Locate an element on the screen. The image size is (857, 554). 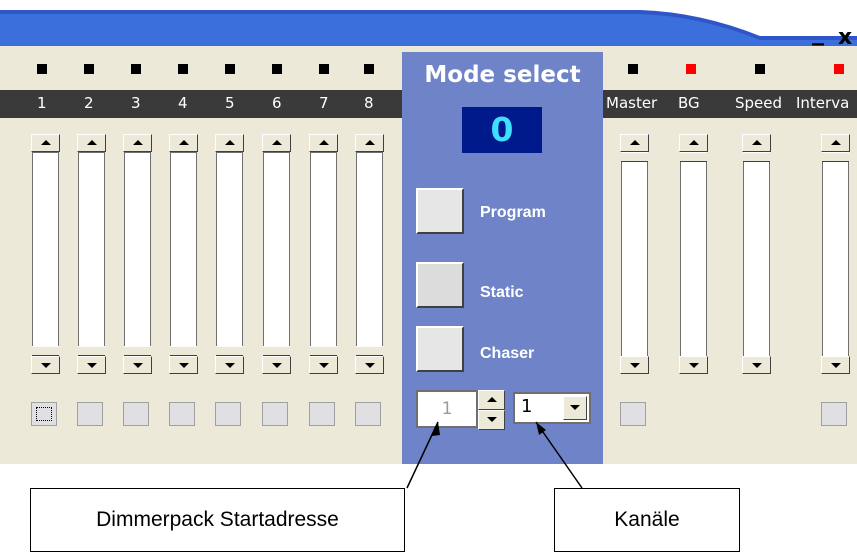
channel-label-master: Master is located at coordinates (632, 103).